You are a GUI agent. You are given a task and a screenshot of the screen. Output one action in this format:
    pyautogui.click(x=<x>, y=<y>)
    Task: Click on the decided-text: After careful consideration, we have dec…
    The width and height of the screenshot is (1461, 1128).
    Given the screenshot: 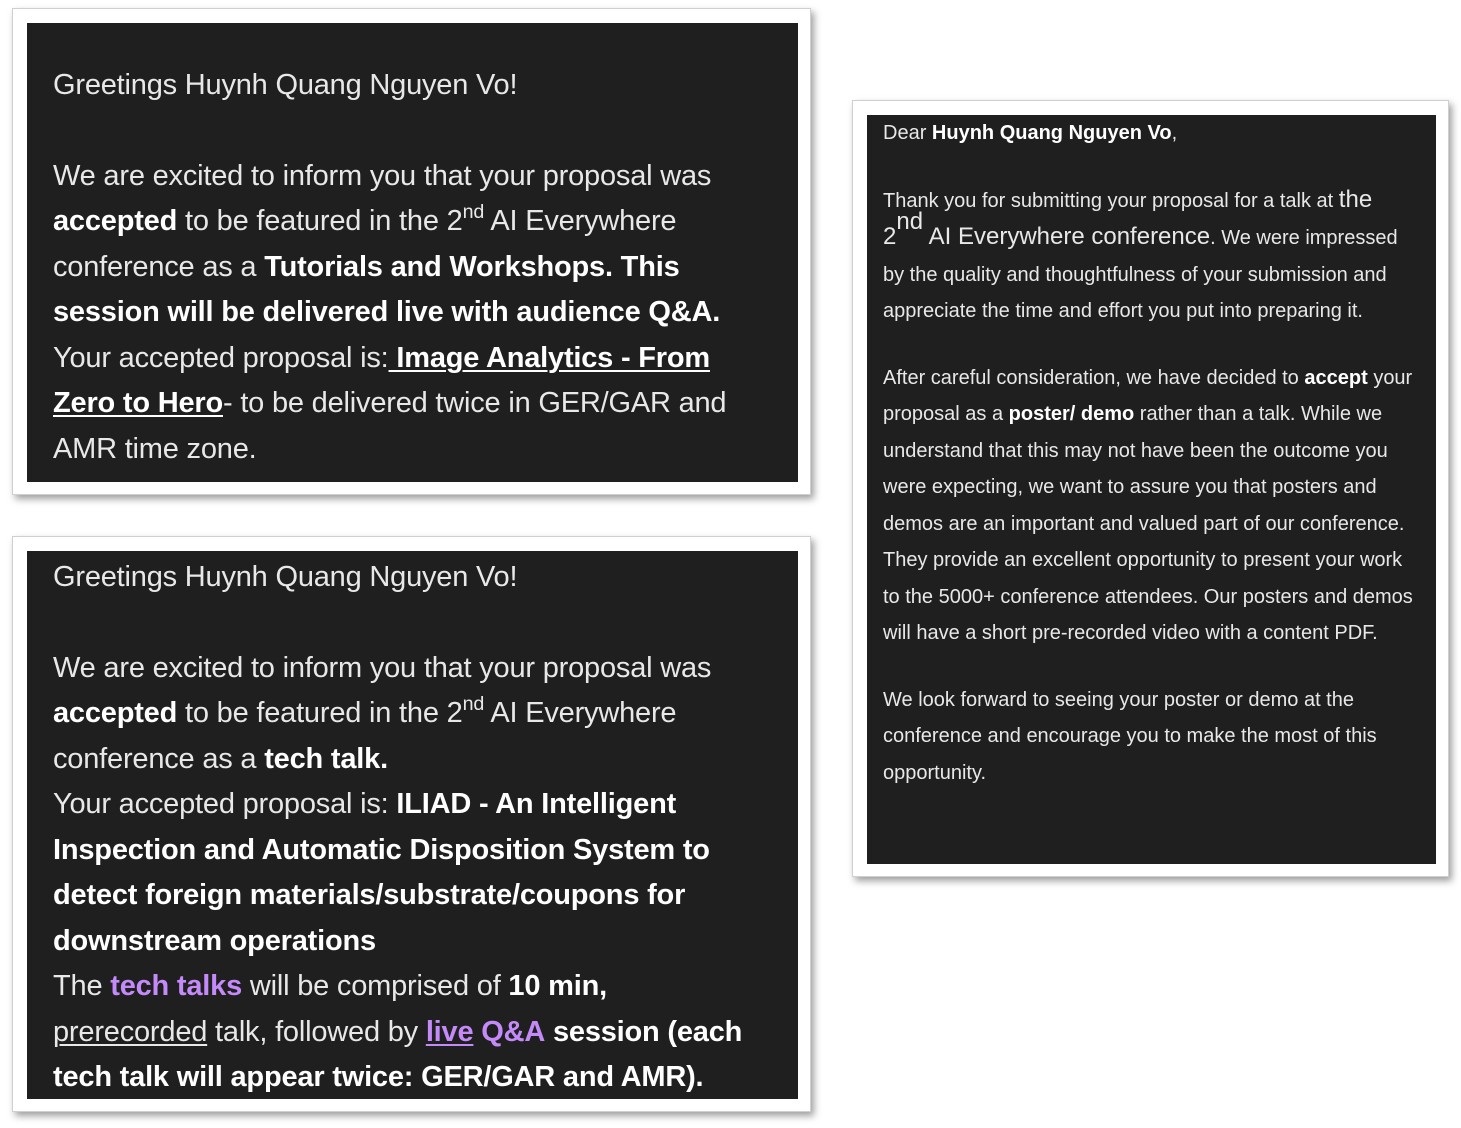 What is the action you would take?
    pyautogui.click(x=1091, y=377)
    